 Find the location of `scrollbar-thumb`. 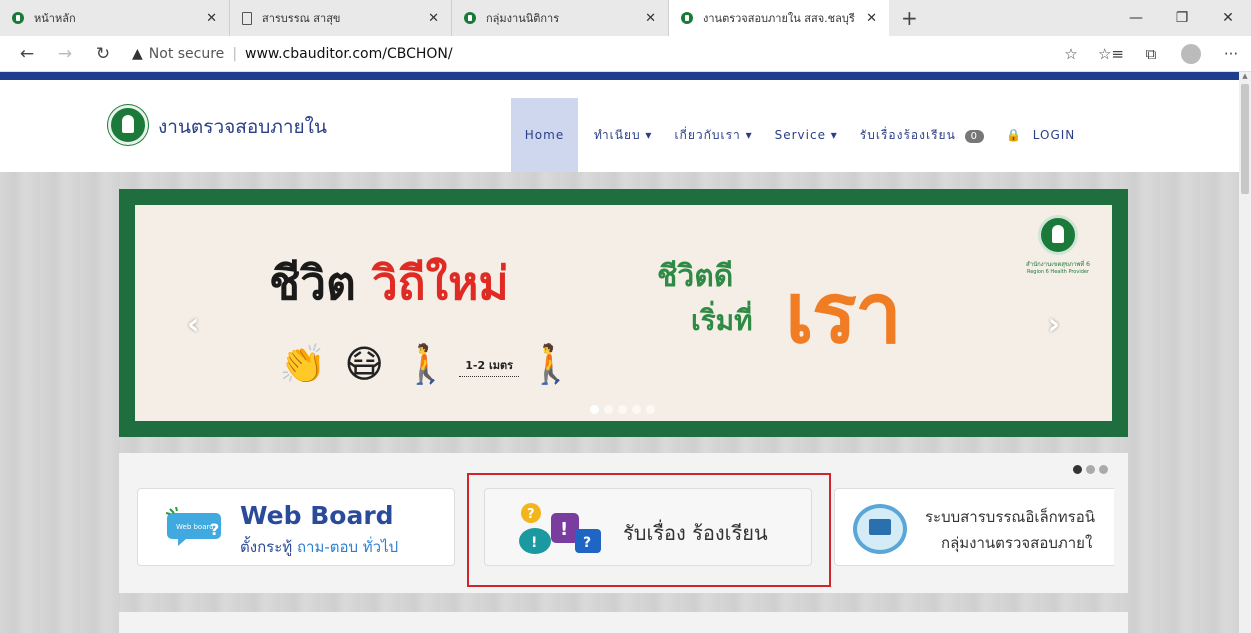

scrollbar-thumb is located at coordinates (1245, 139).